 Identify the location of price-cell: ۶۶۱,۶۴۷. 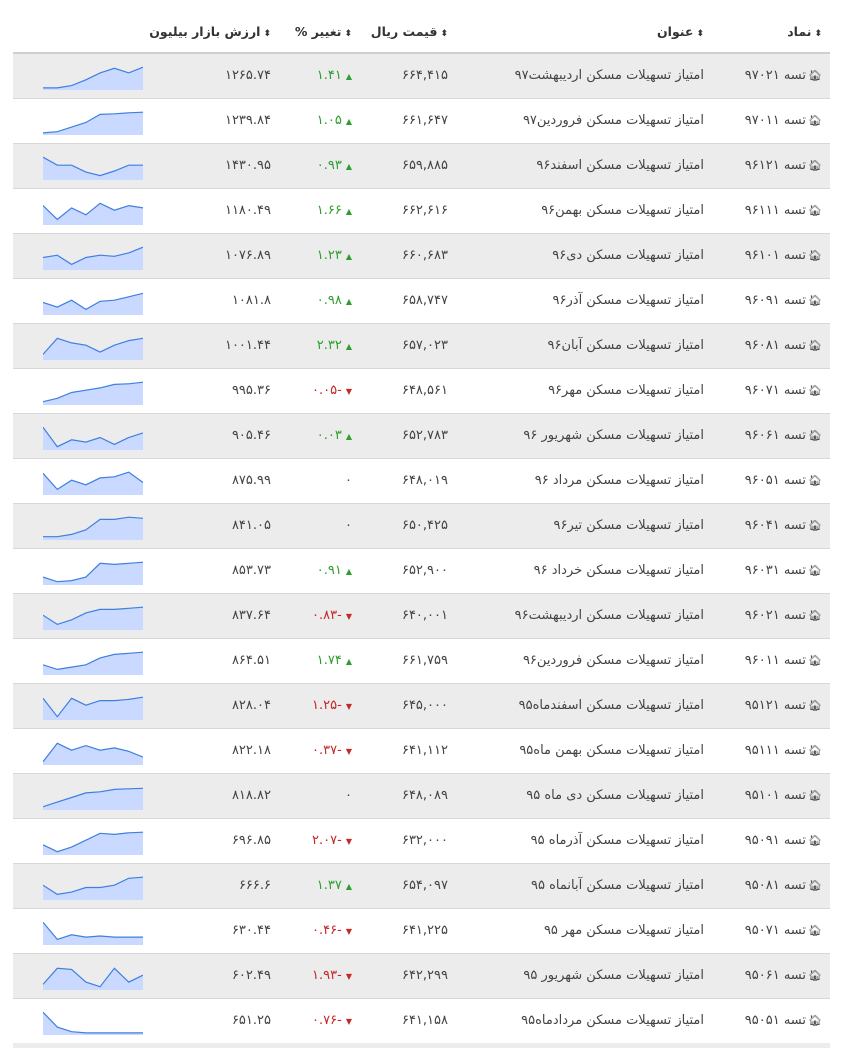
(424, 120).